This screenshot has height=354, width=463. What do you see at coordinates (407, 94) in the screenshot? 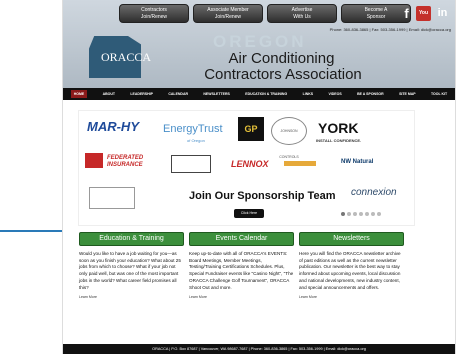
I see `nav-site-map: SITE MAP` at bounding box center [407, 94].